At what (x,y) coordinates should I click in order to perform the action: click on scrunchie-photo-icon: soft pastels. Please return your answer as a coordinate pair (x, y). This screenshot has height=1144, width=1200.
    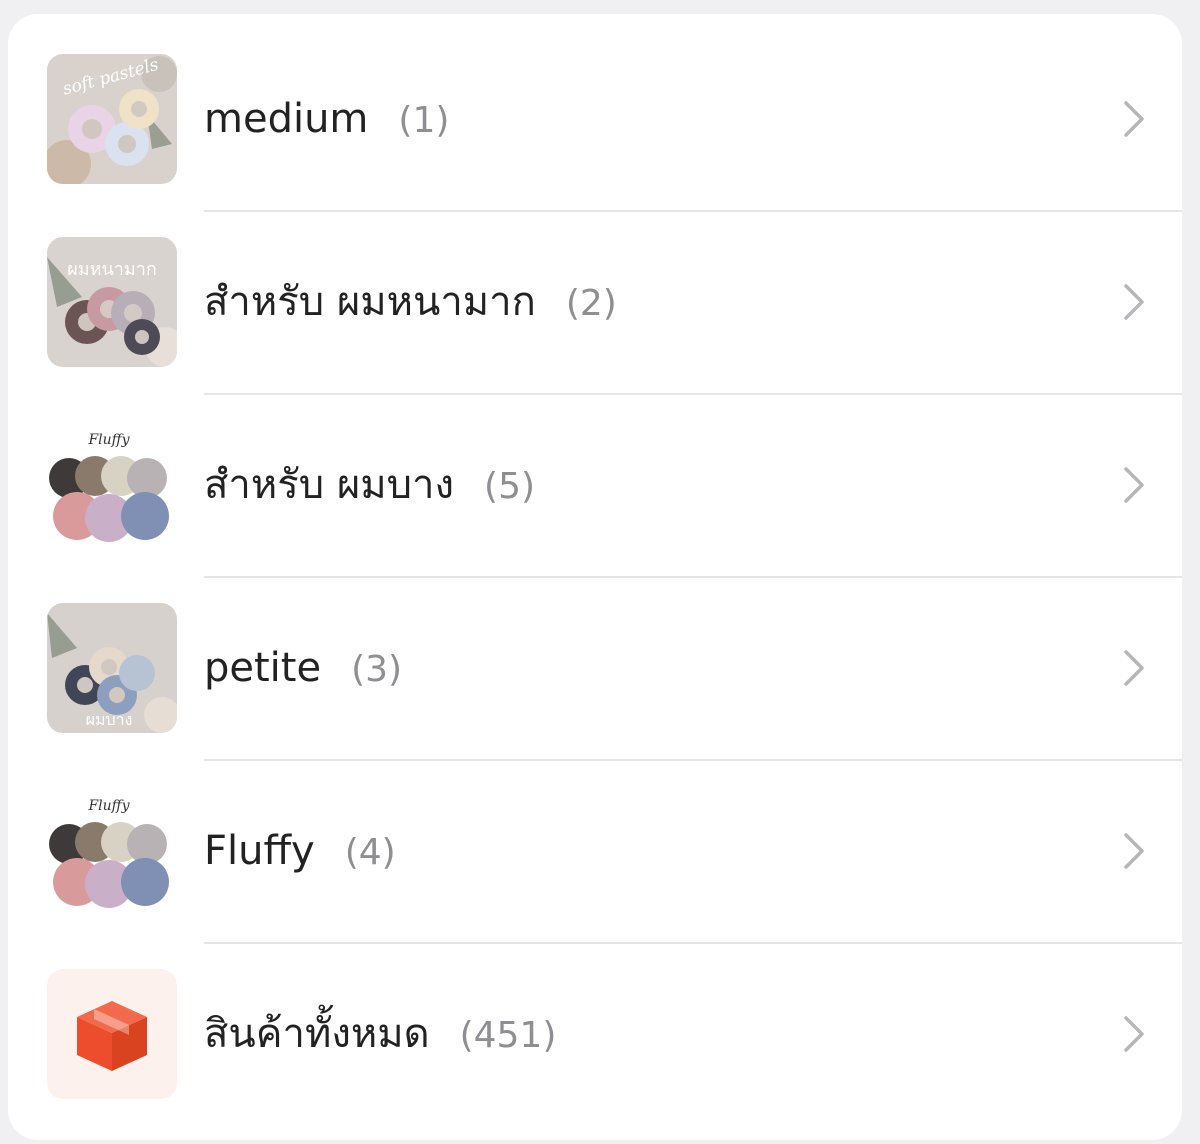
    Looking at the image, I should click on (112, 119).